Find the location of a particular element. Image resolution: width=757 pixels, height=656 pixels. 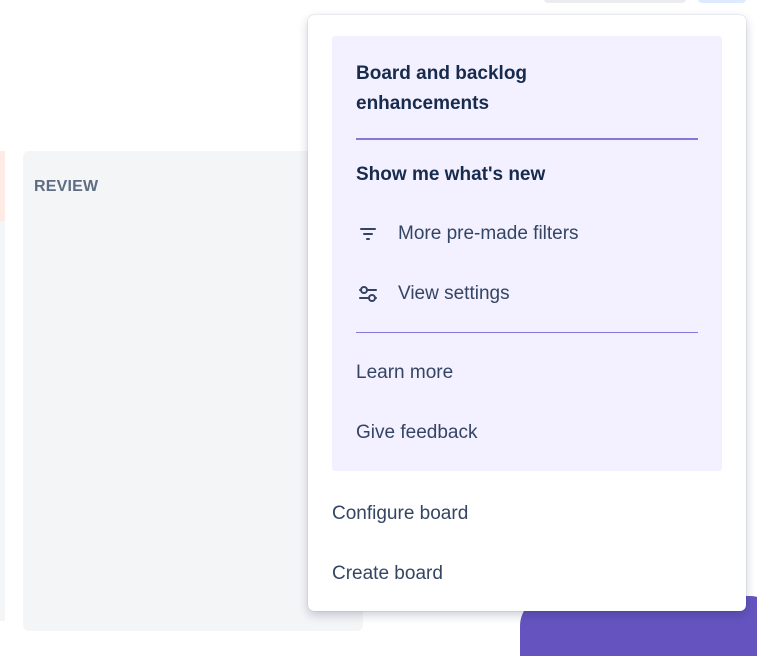

board-column-fragment-highlight is located at coordinates (2, 186).